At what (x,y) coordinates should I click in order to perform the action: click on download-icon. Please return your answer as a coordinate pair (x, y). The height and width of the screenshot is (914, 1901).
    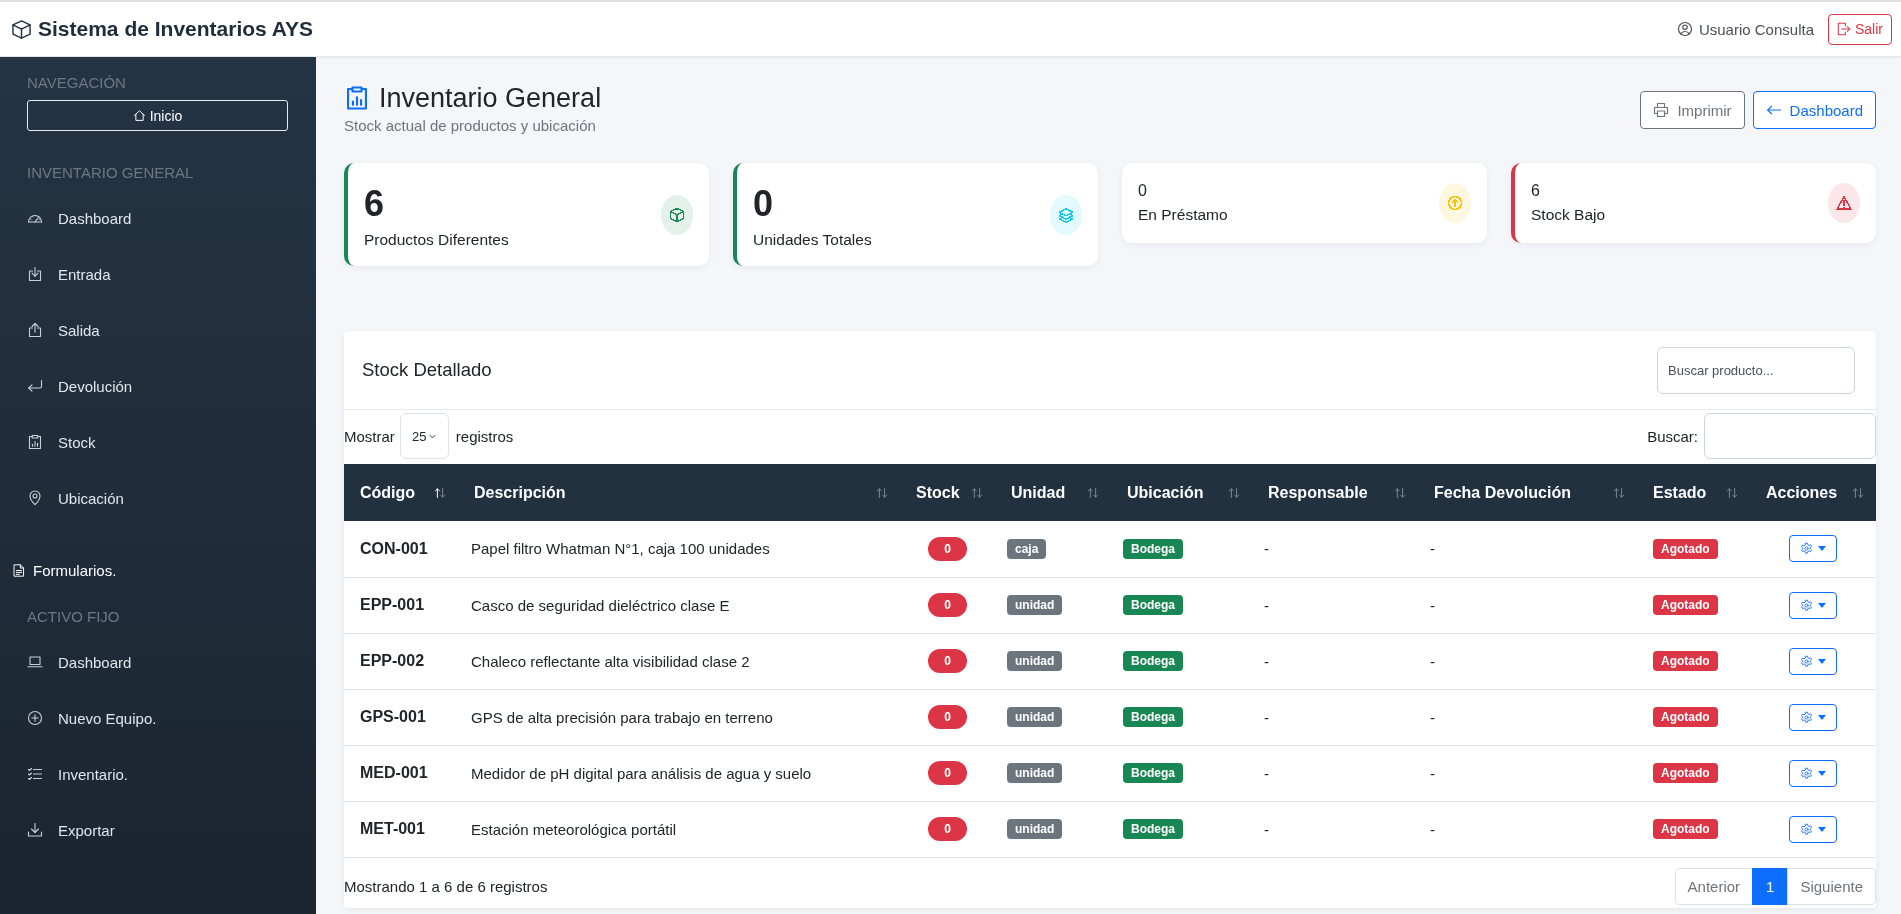
    Looking at the image, I should click on (35, 830).